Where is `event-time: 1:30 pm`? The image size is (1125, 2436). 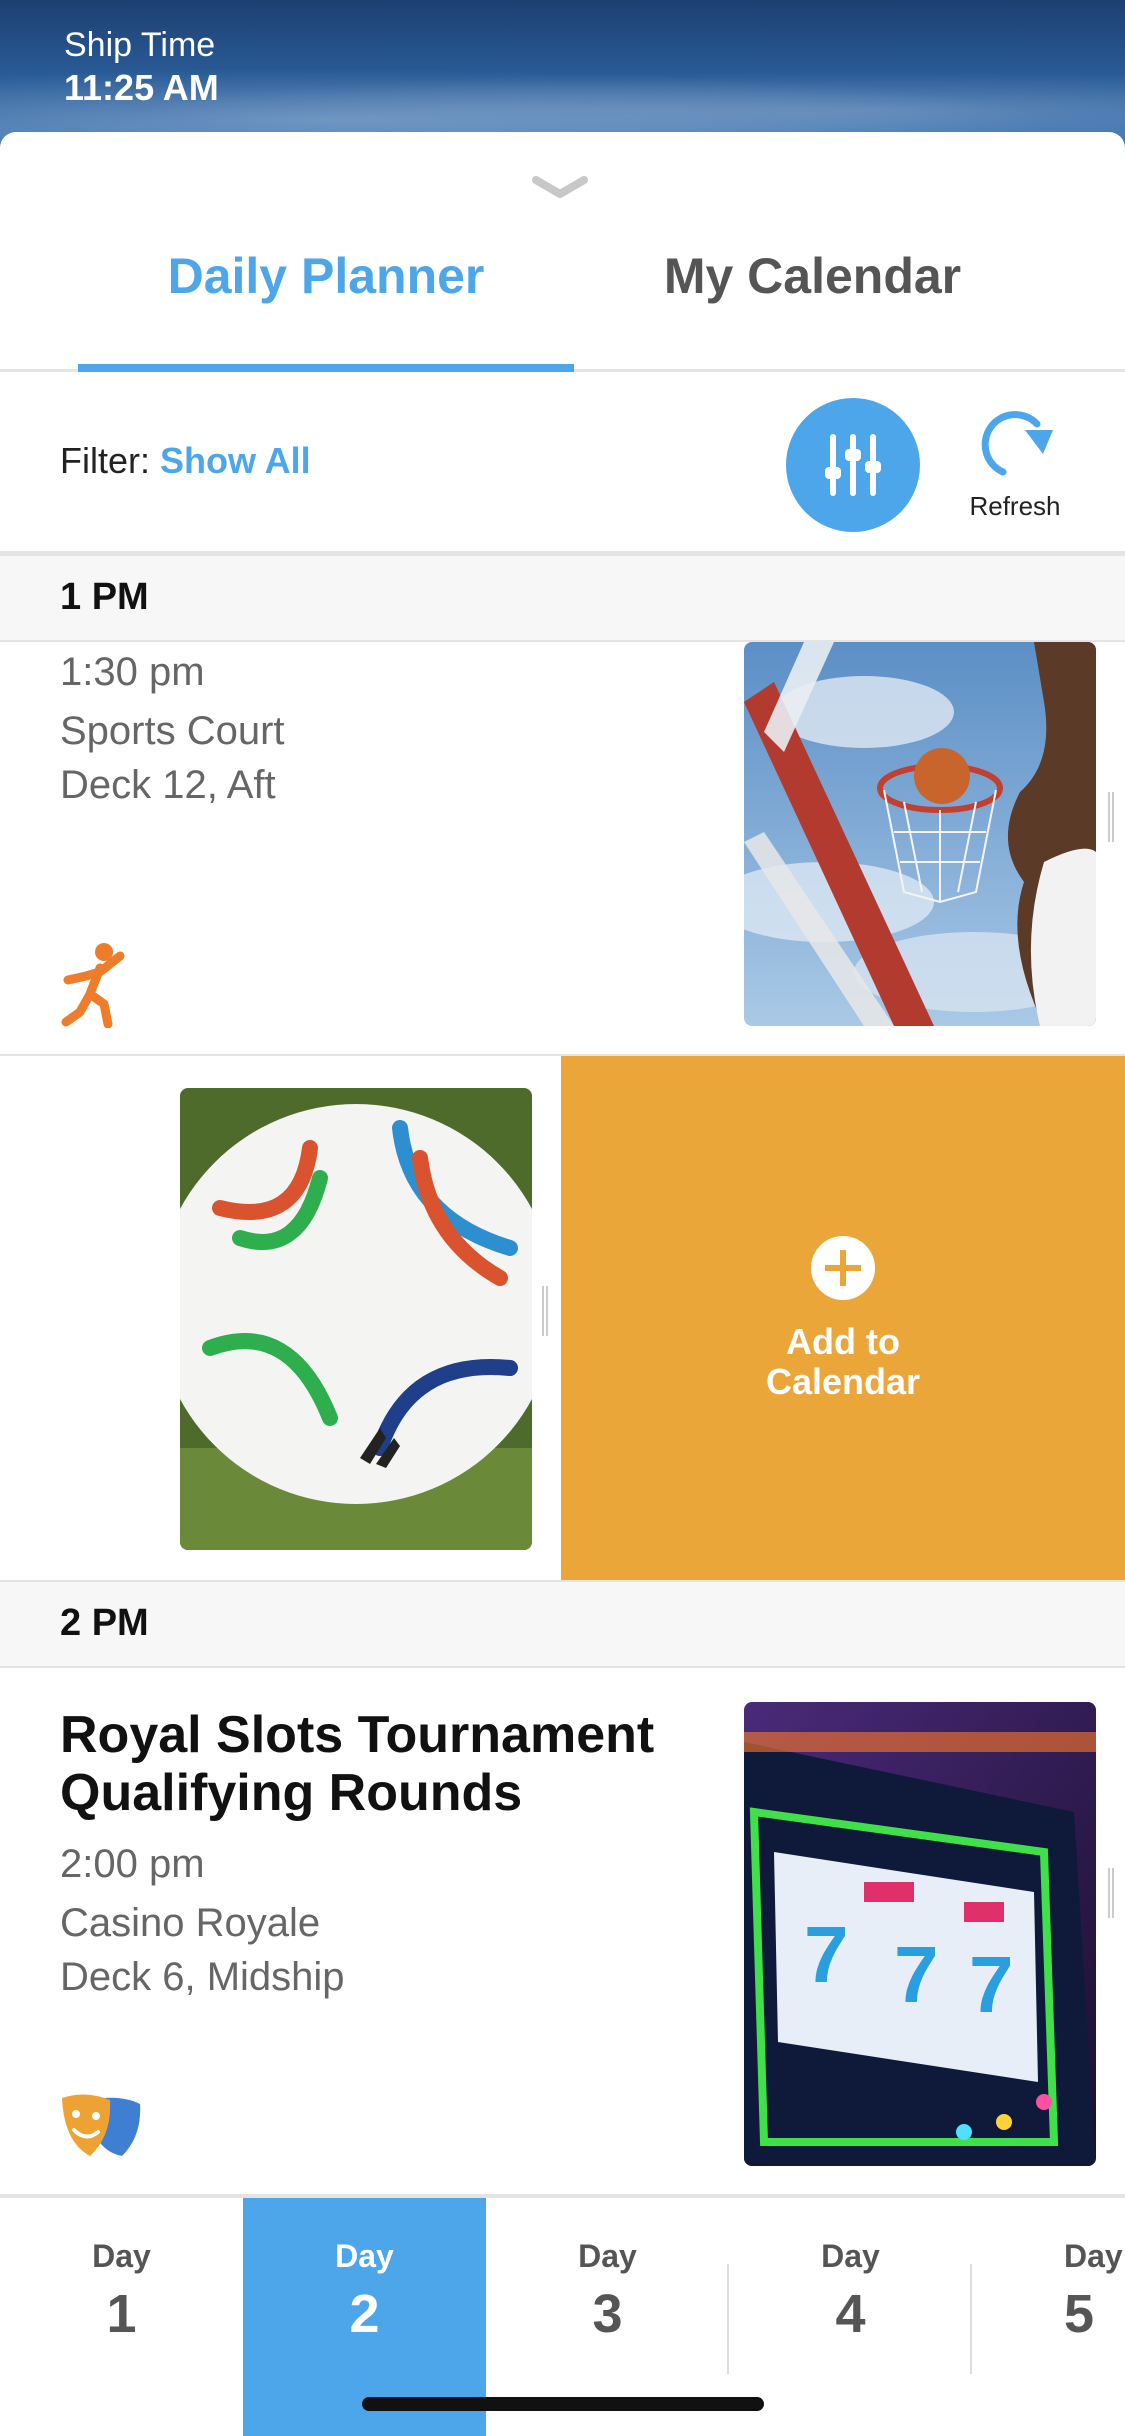
event-time: 1:30 pm is located at coordinates (132, 672).